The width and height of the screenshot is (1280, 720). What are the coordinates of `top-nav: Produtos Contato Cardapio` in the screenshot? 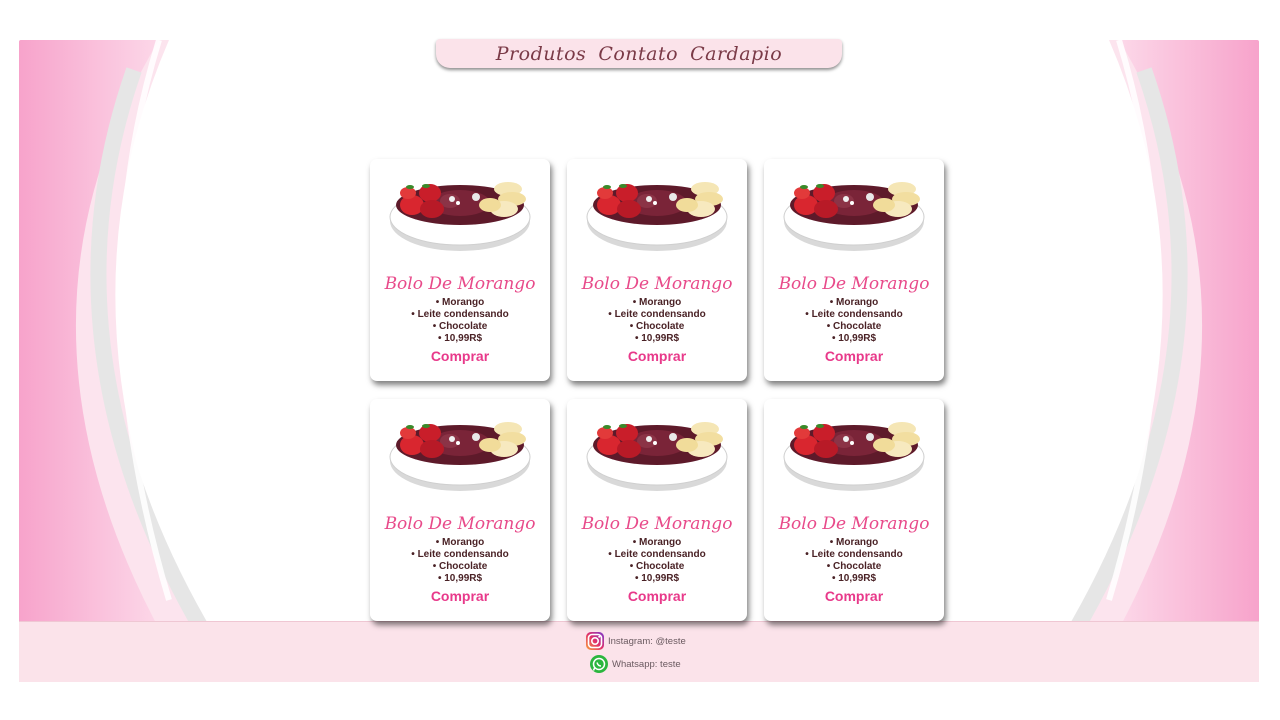 It's located at (639, 53).